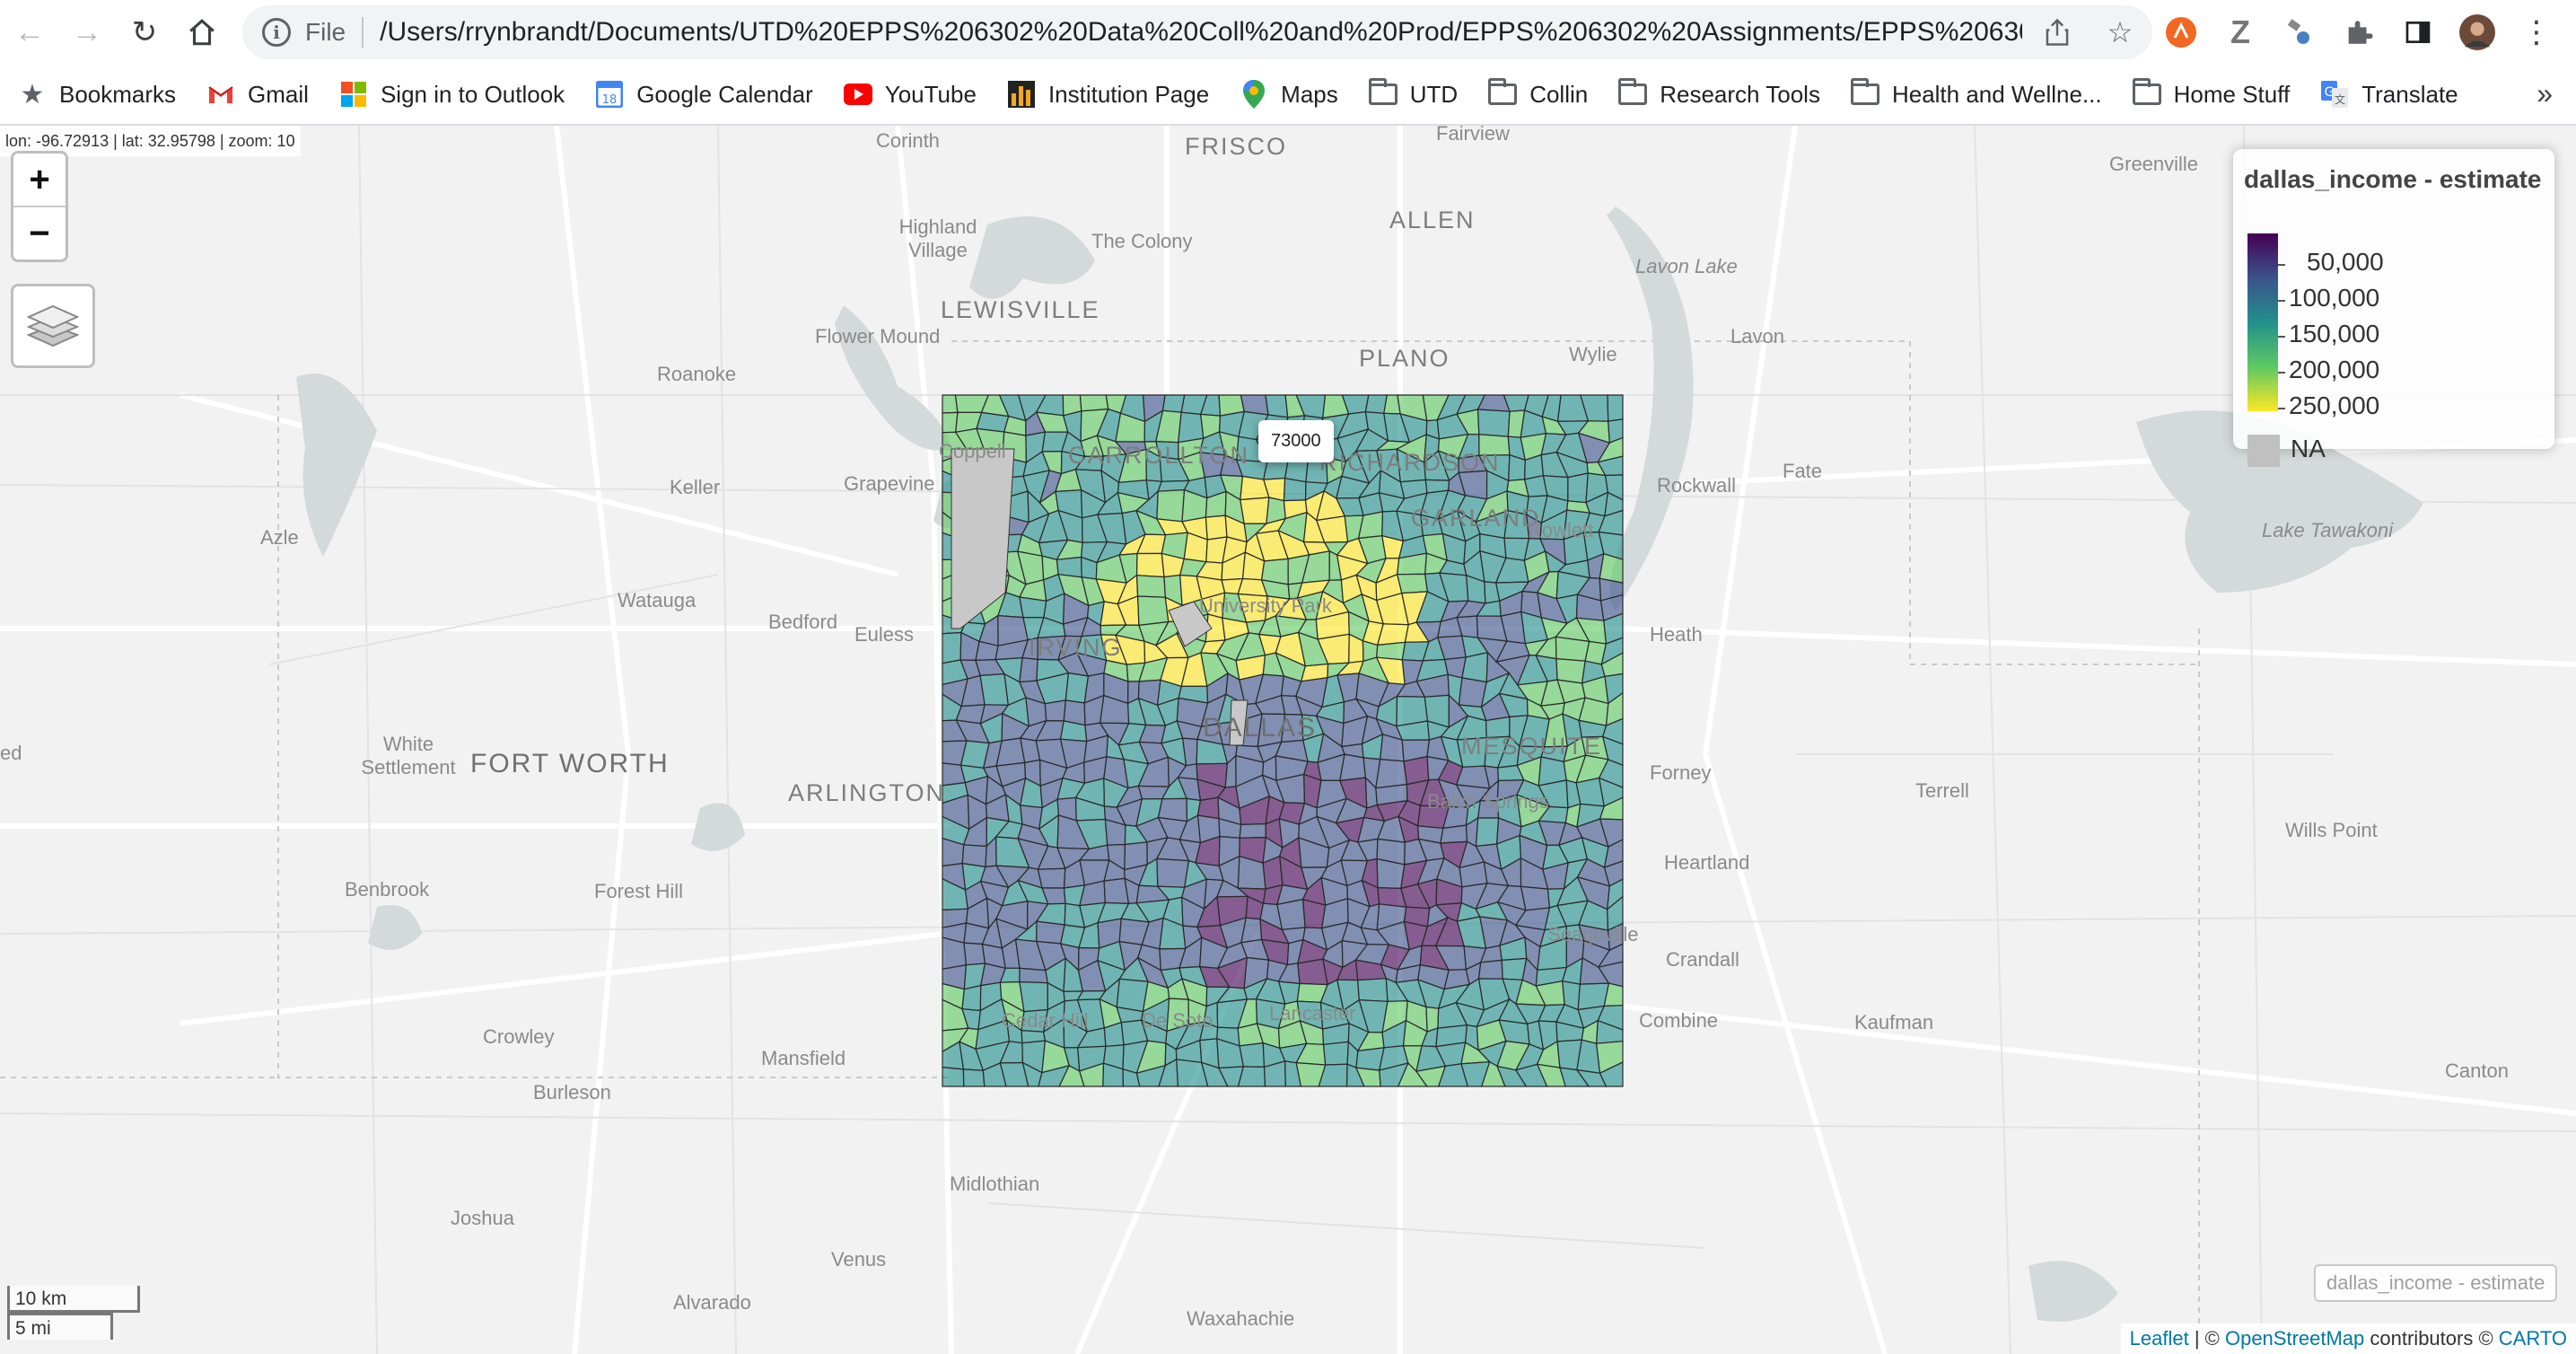 Image resolution: width=2576 pixels, height=1354 pixels. Describe the element at coordinates (704, 94) in the screenshot. I see `bookmark-google-calendar: 18 Google Calendar` at that location.